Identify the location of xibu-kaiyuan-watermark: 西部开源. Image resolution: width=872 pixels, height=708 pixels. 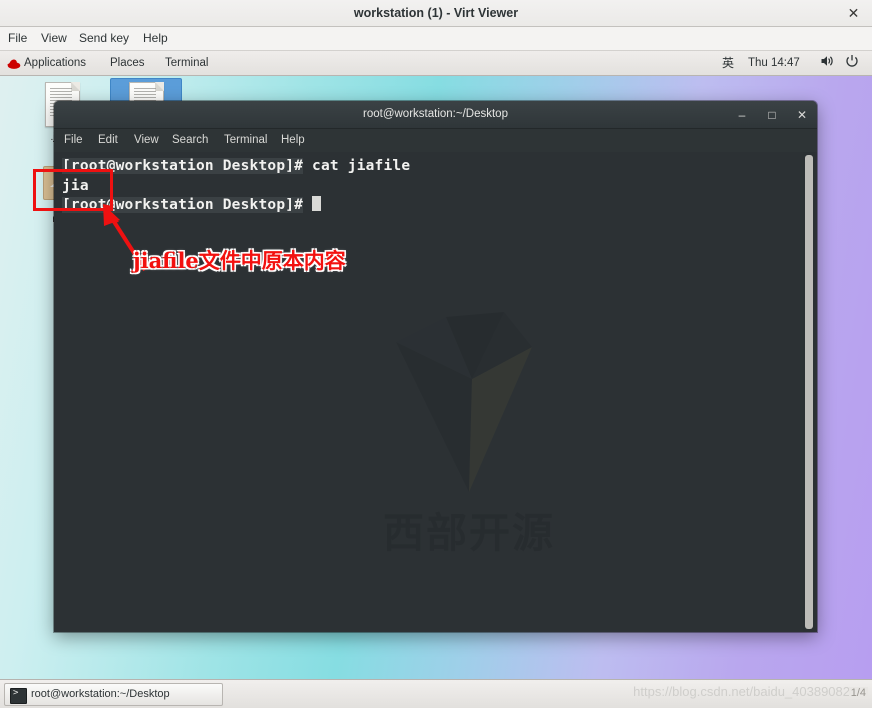
(469, 422).